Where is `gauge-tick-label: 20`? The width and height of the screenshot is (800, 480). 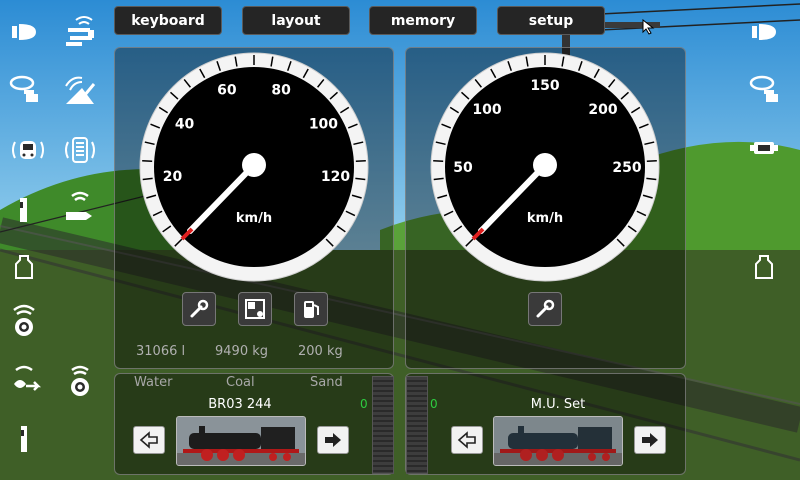 gauge-tick-label: 20 is located at coordinates (173, 177).